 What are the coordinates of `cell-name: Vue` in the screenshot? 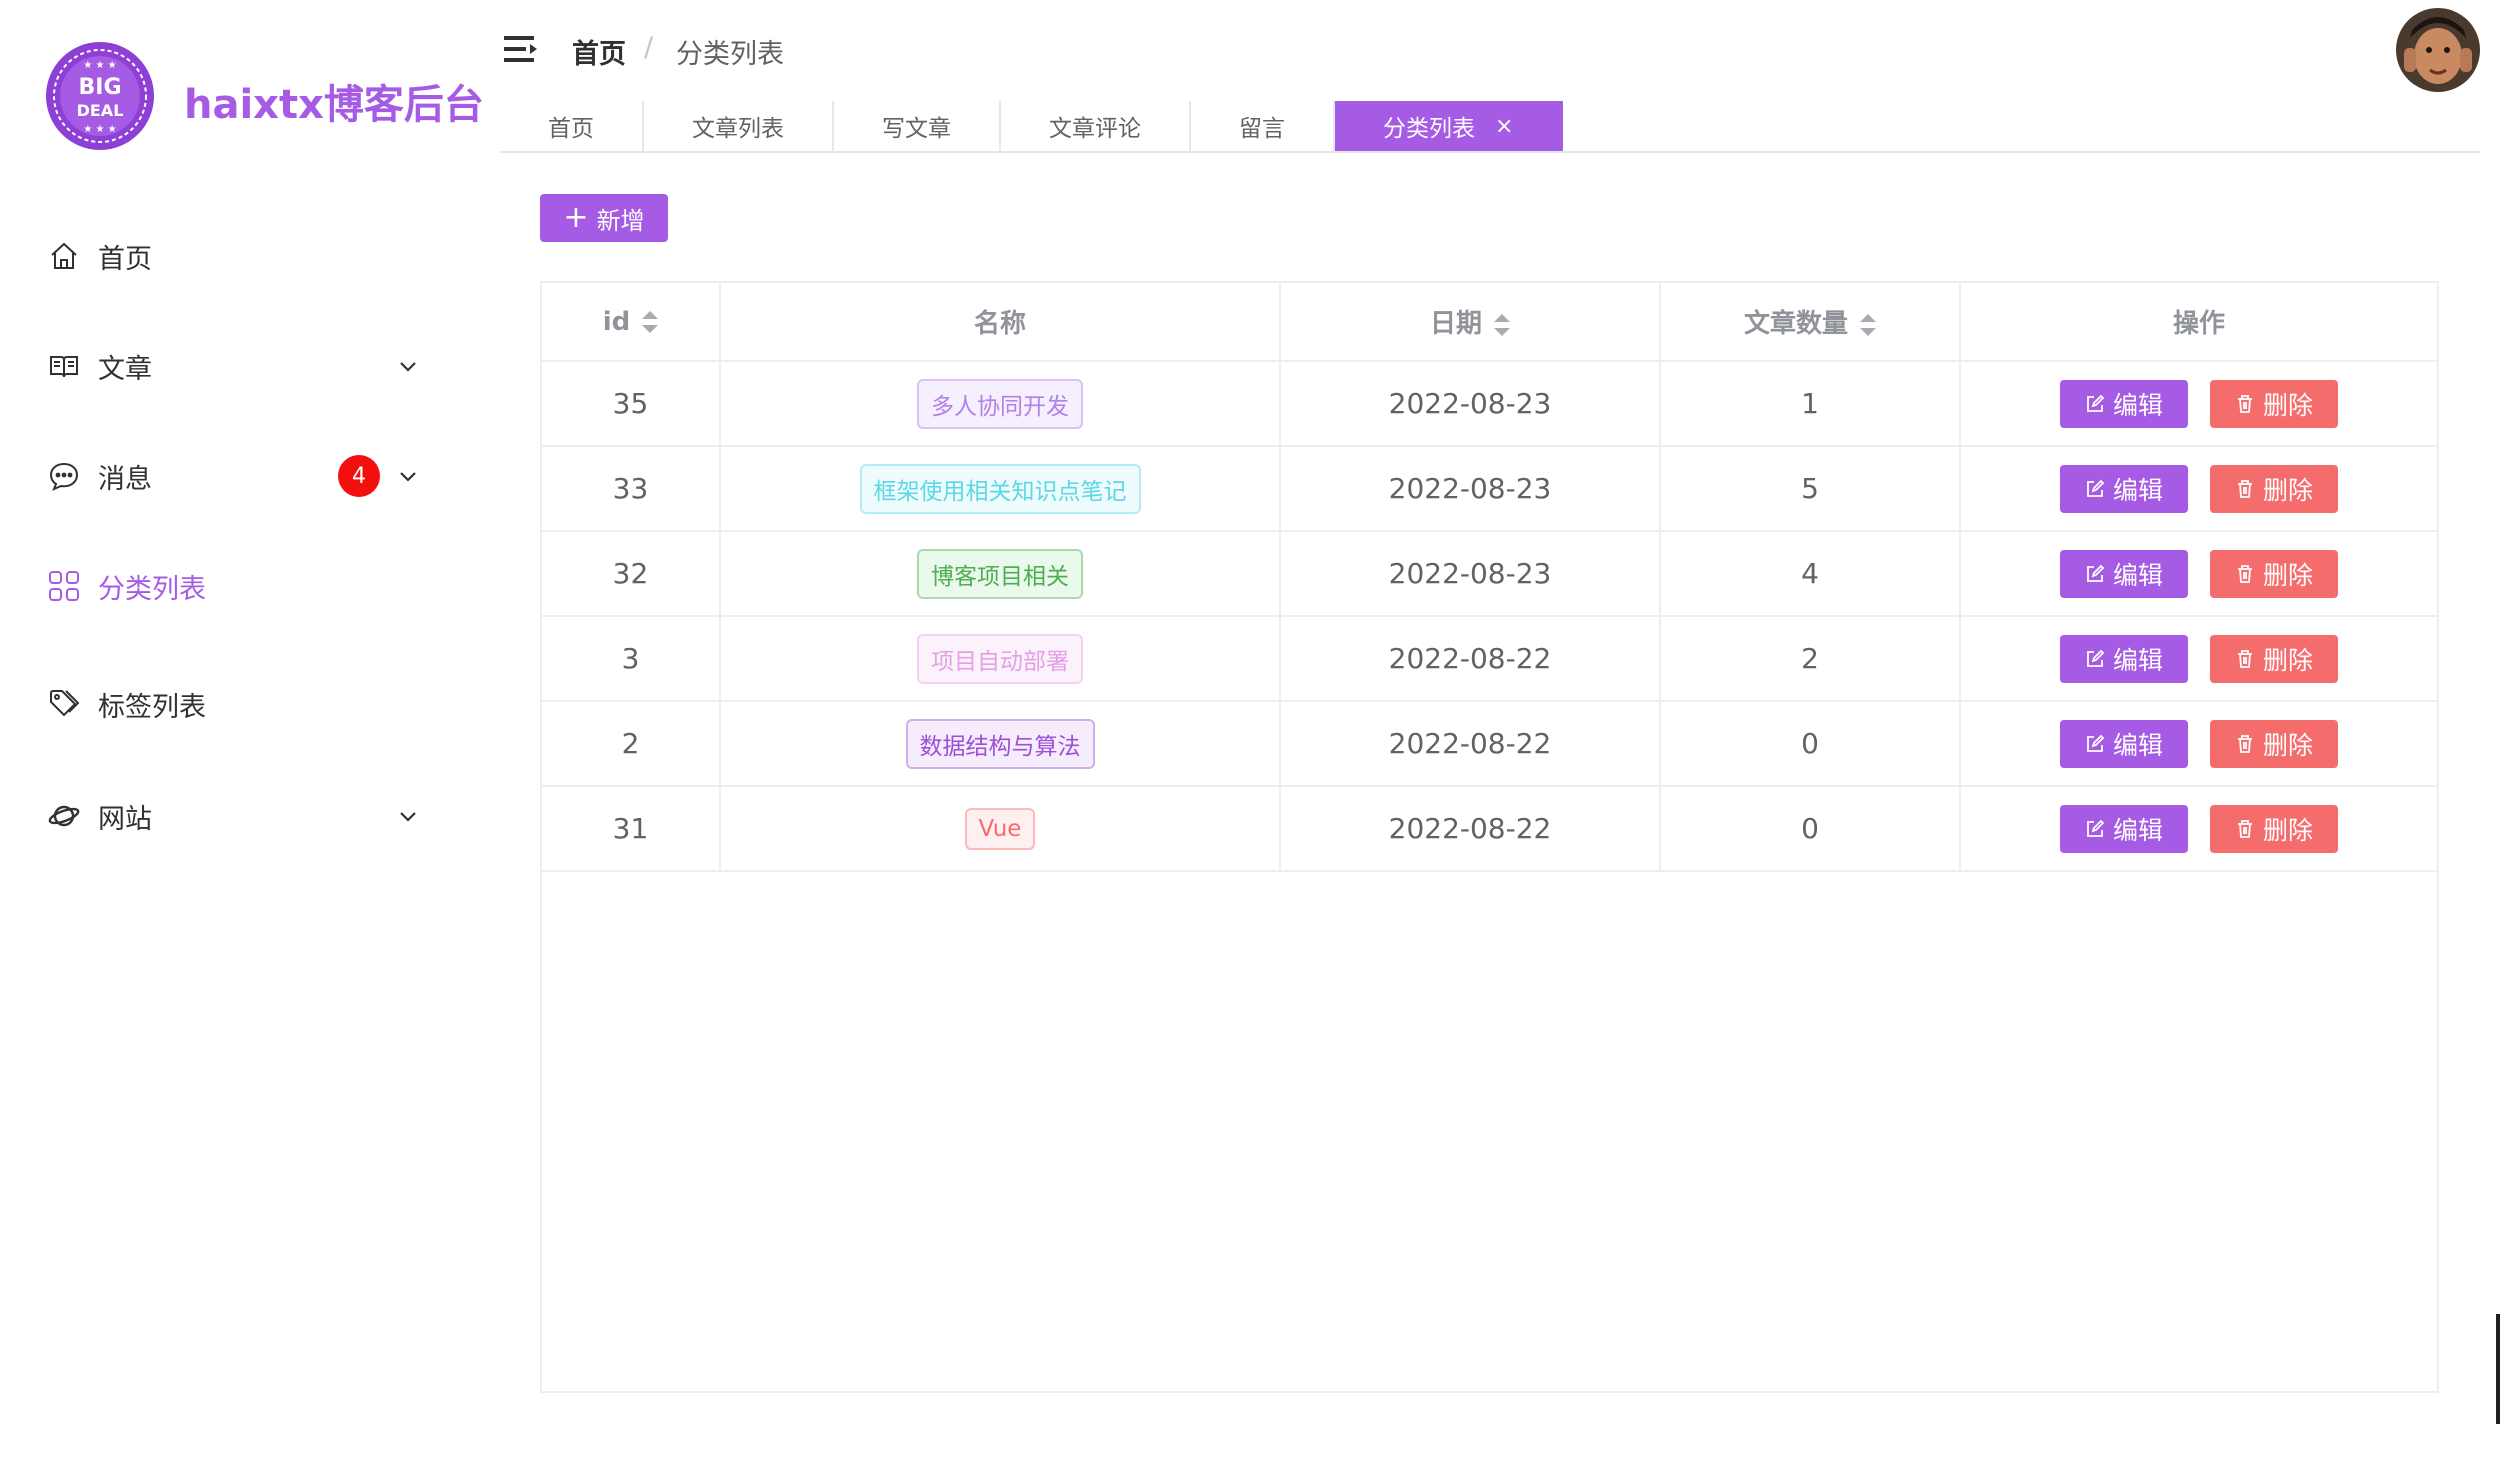 It's located at (1000, 829).